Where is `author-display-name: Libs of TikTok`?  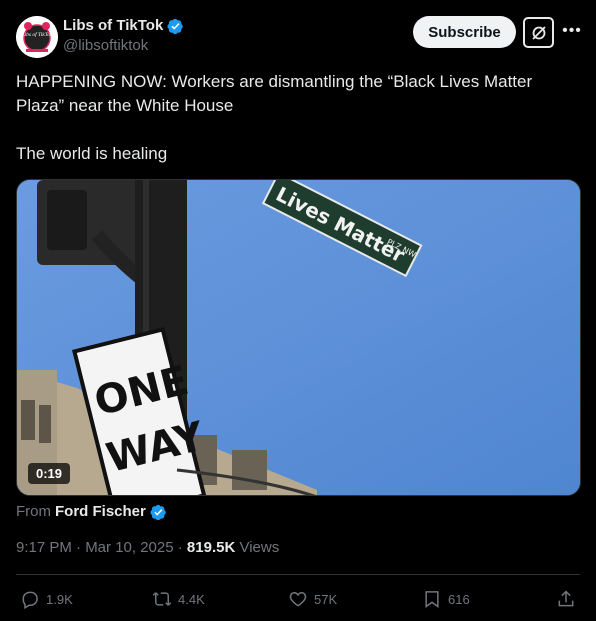
author-display-name: Libs of TikTok is located at coordinates (123, 26).